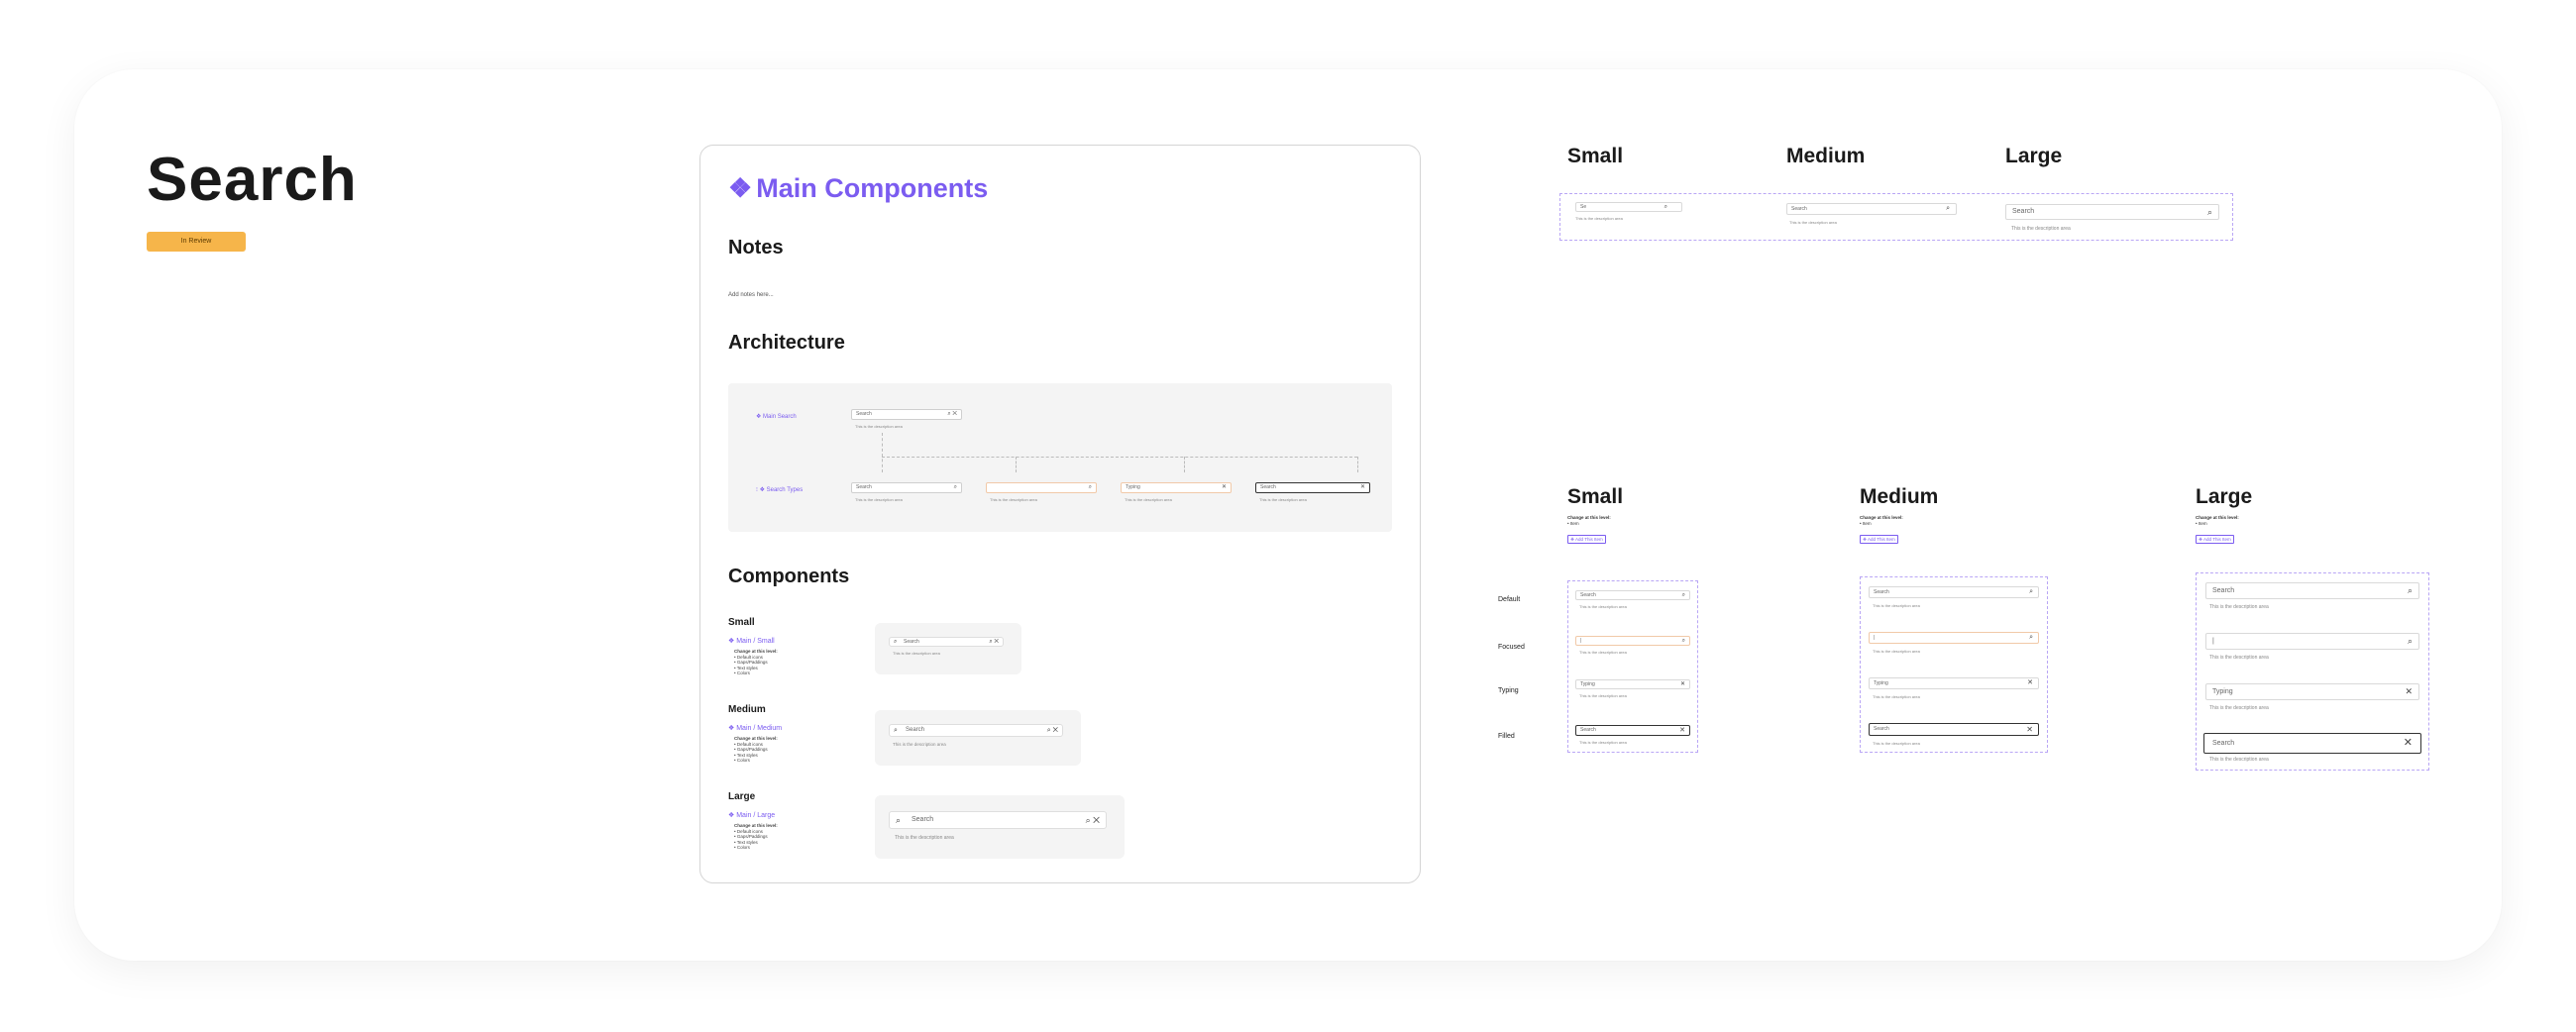 The width and height of the screenshot is (2576, 1032). I want to click on search-input-medium: ⌕ Search ⌕ ✕, so click(976, 730).